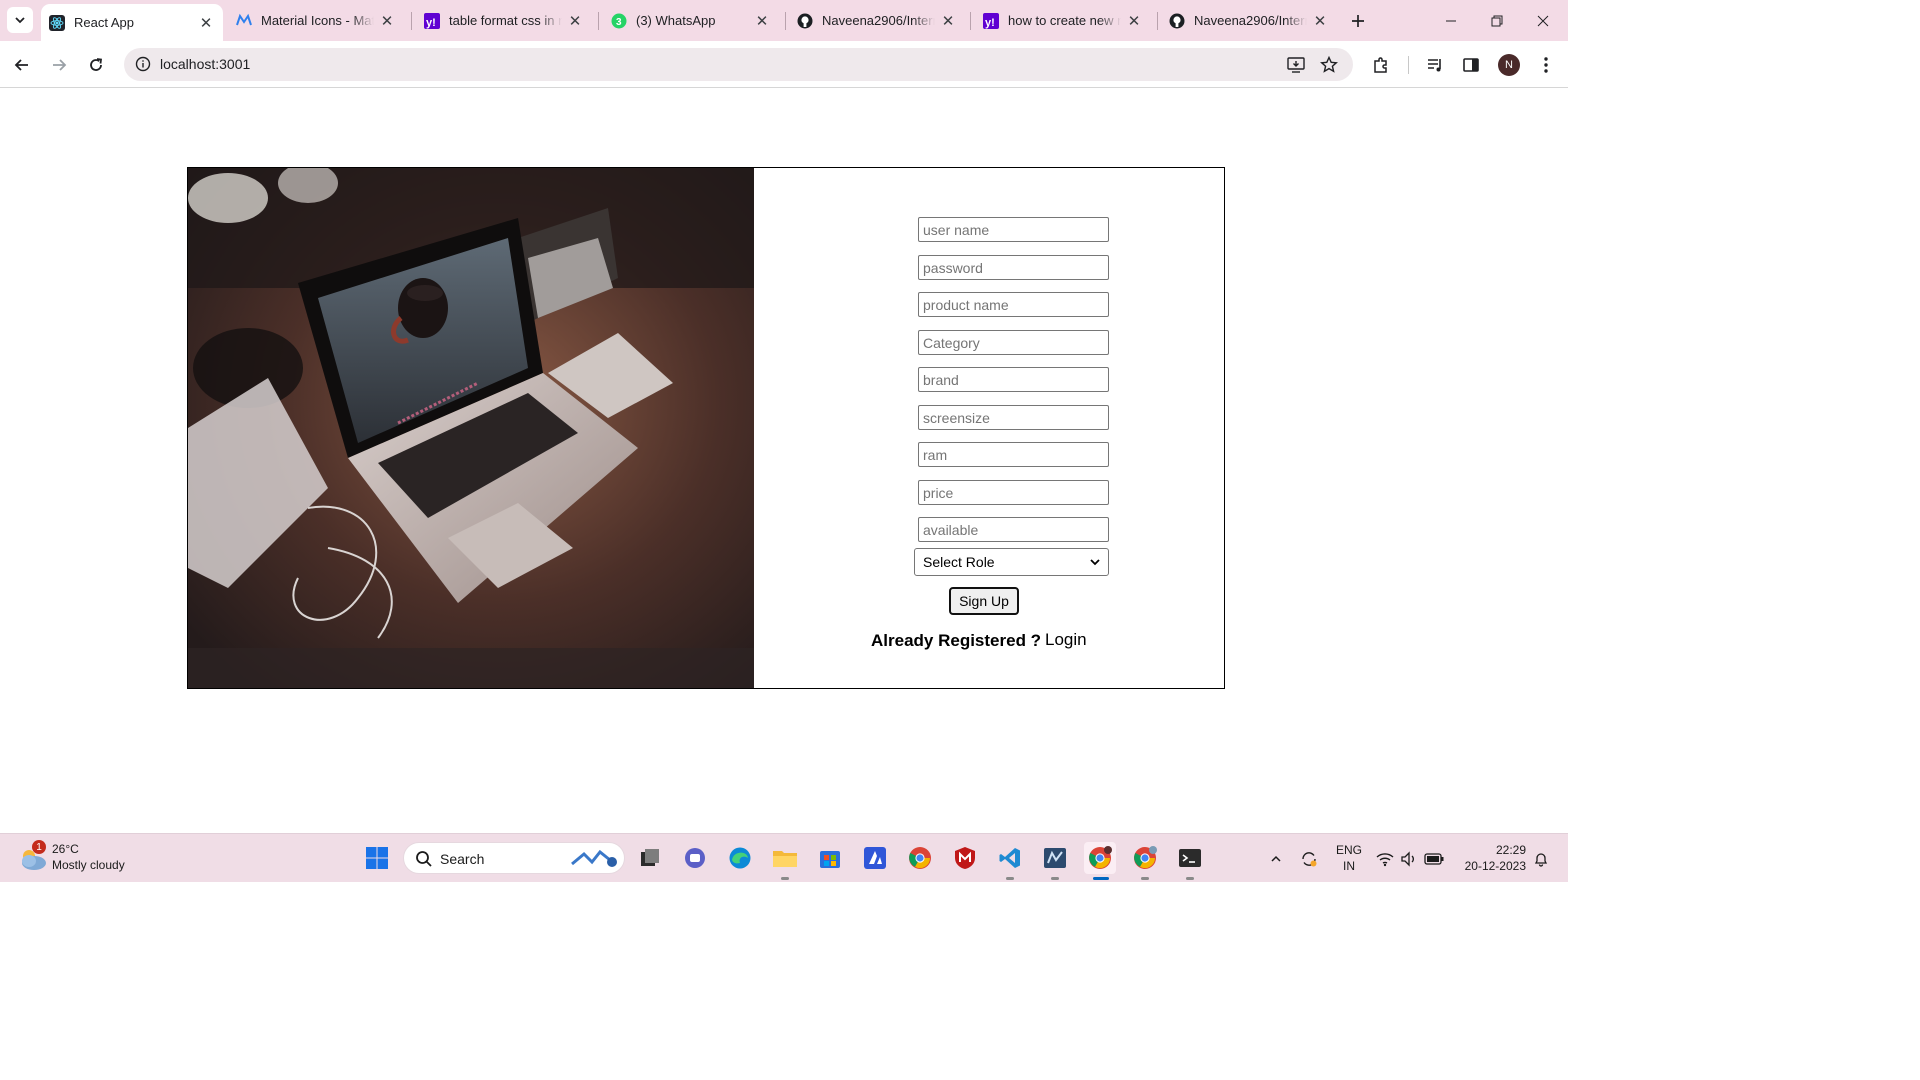 The image size is (1920, 1080). What do you see at coordinates (20, 20) in the screenshot?
I see `tab-search-button` at bounding box center [20, 20].